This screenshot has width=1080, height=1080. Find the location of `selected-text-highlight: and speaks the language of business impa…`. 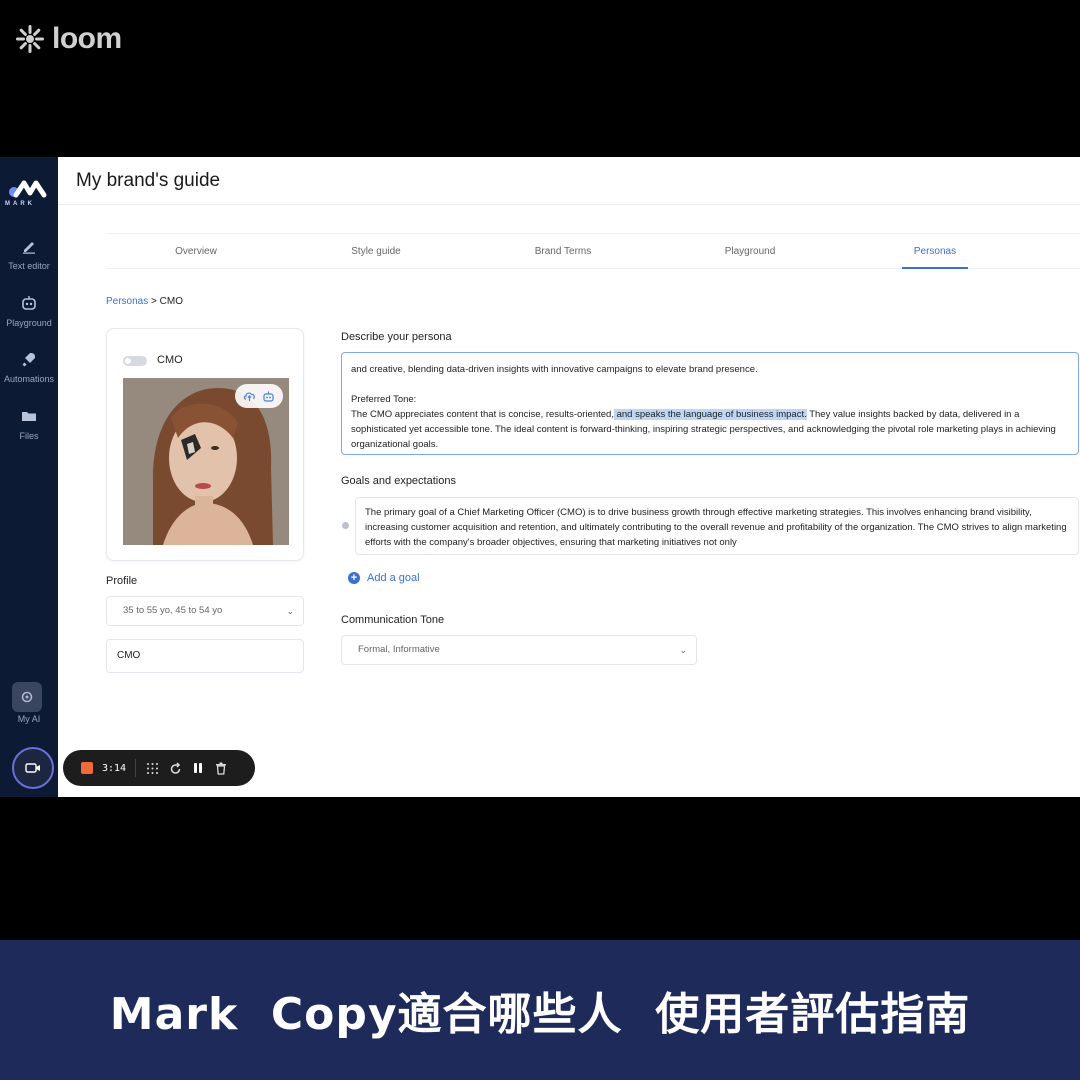

selected-text-highlight: and speaks the language of business impa… is located at coordinates (710, 414).